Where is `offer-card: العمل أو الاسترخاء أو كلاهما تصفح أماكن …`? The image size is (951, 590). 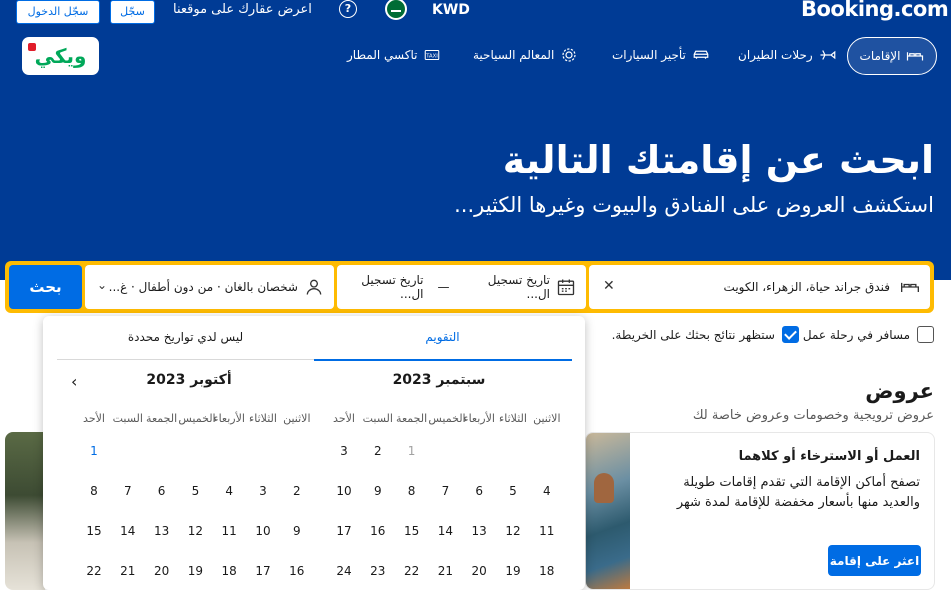
offer-card: العمل أو الاسترخاء أو كلاهما تصفح أماكن … is located at coordinates (760, 511).